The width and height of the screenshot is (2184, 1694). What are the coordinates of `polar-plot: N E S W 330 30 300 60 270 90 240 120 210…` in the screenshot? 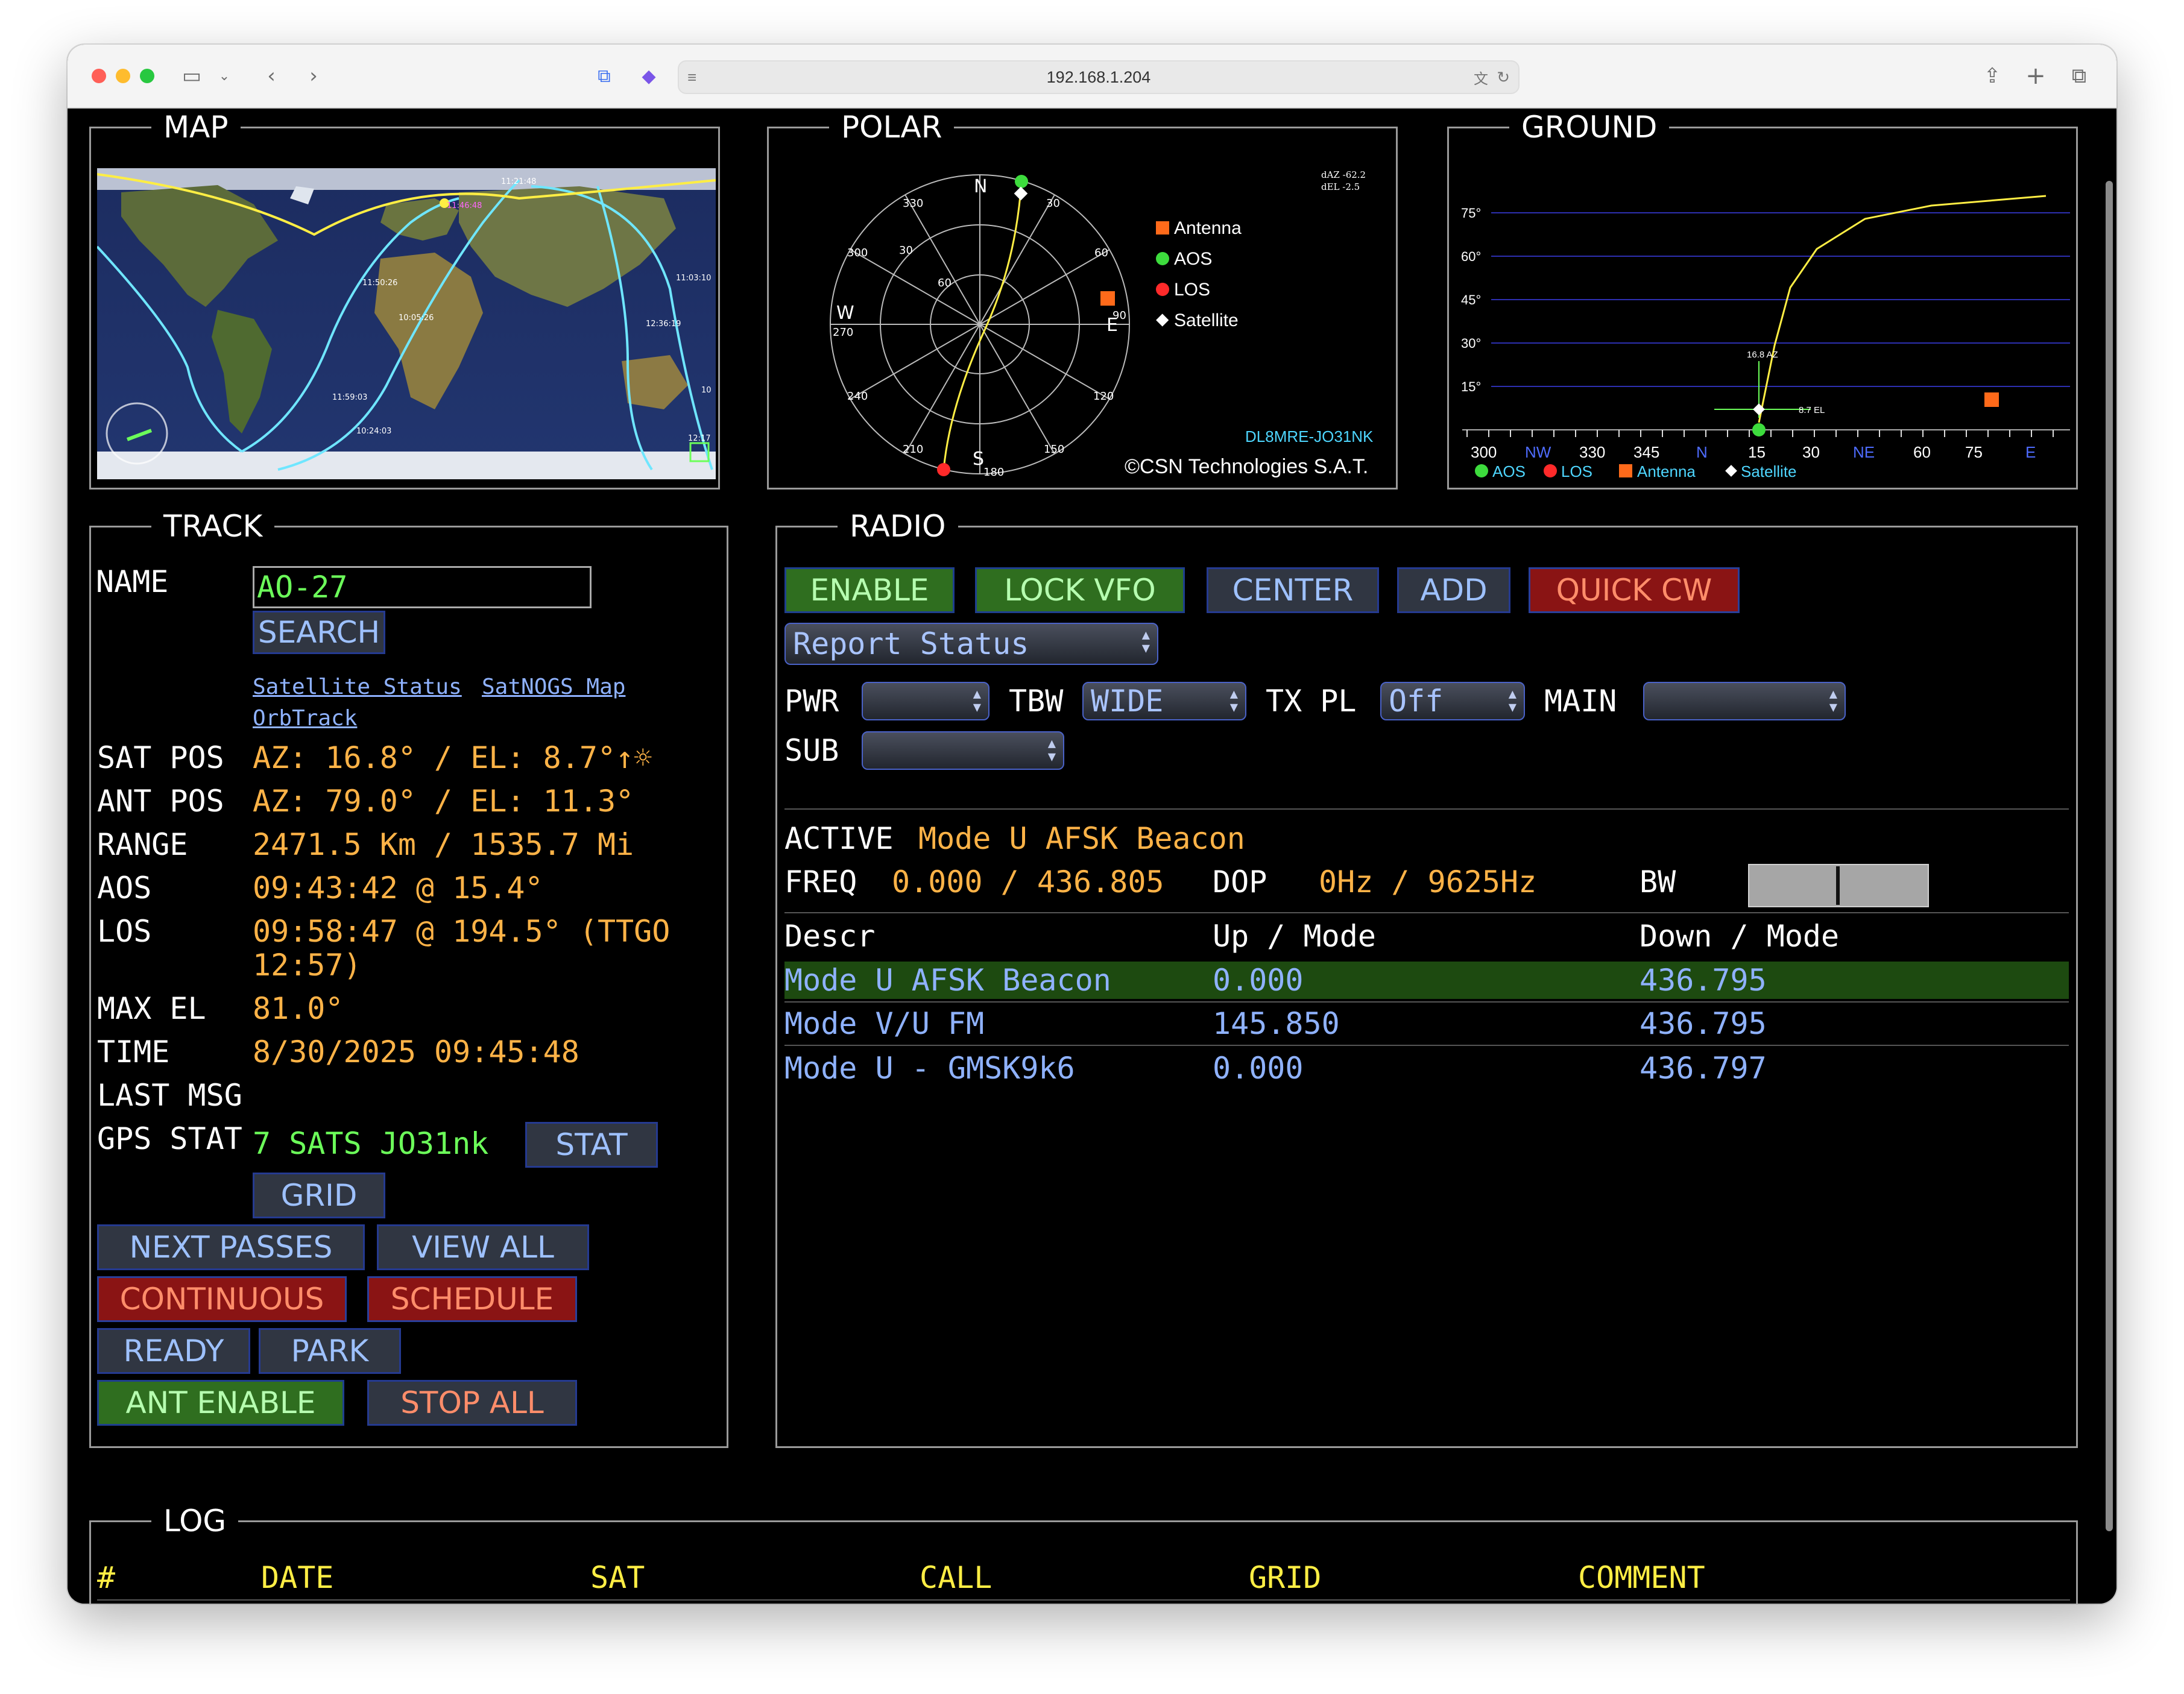 It's located at (1082, 308).